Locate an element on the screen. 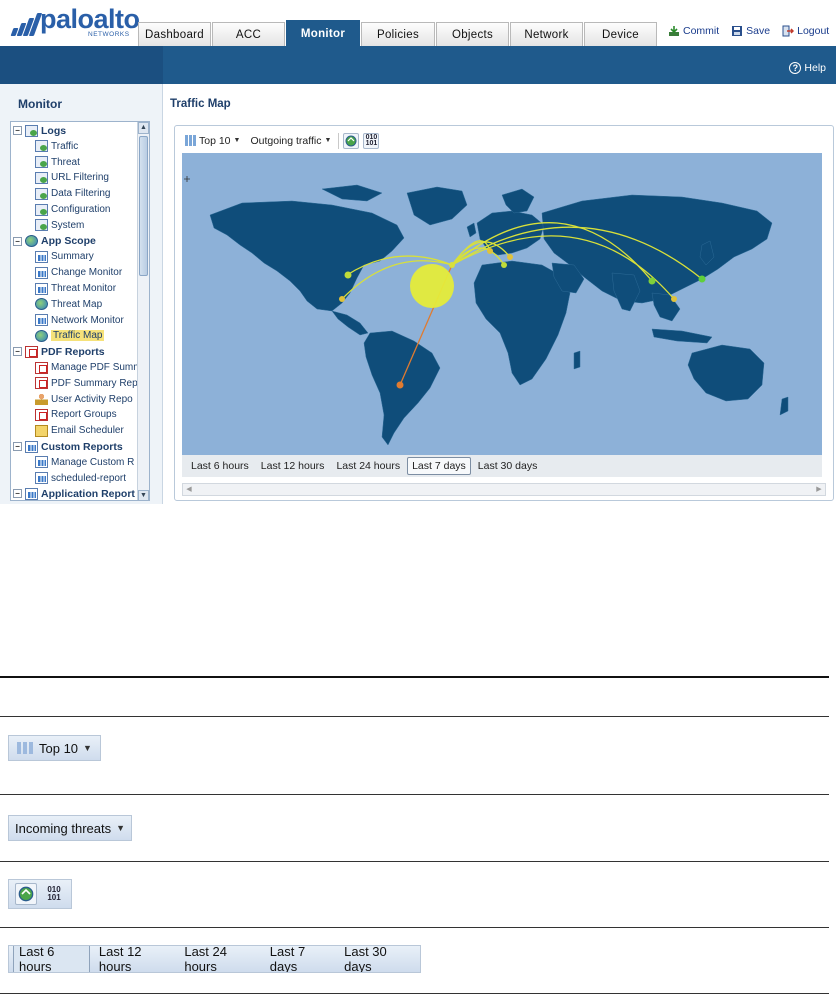 The image size is (836, 995). tree-item: Change Monitor is located at coordinates (78, 272).